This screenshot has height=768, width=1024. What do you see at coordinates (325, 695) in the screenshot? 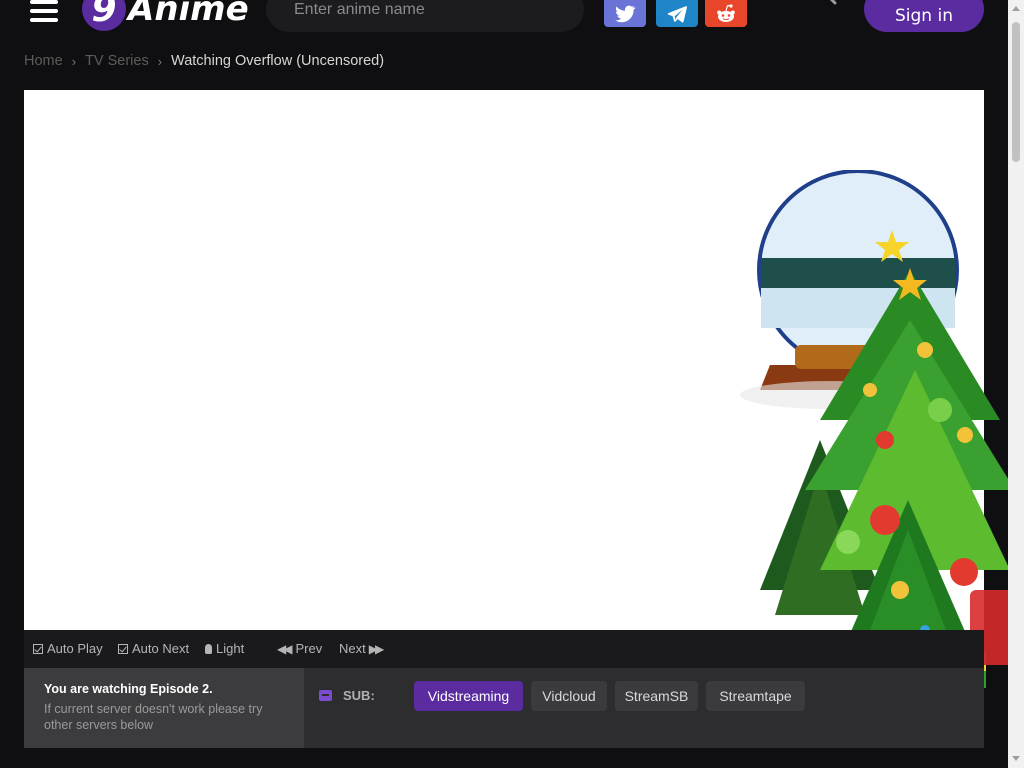
I see `subtitles-icon` at bounding box center [325, 695].